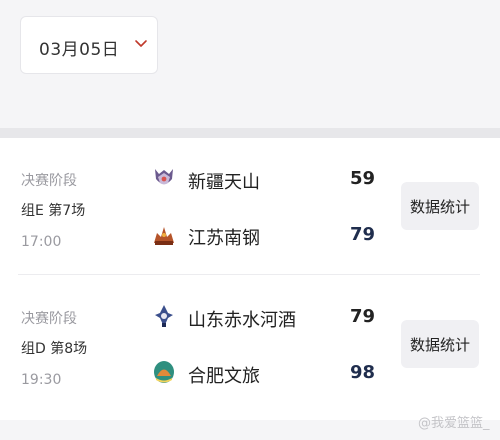 The image size is (500, 440). I want to click on row-divider, so click(249, 274).